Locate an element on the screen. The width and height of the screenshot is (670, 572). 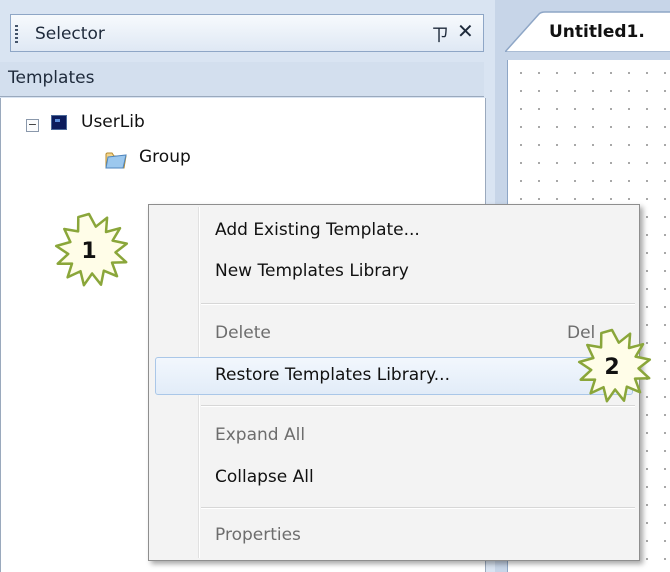
menu-item-new-templates-library: New Templates Library is located at coordinates (312, 271).